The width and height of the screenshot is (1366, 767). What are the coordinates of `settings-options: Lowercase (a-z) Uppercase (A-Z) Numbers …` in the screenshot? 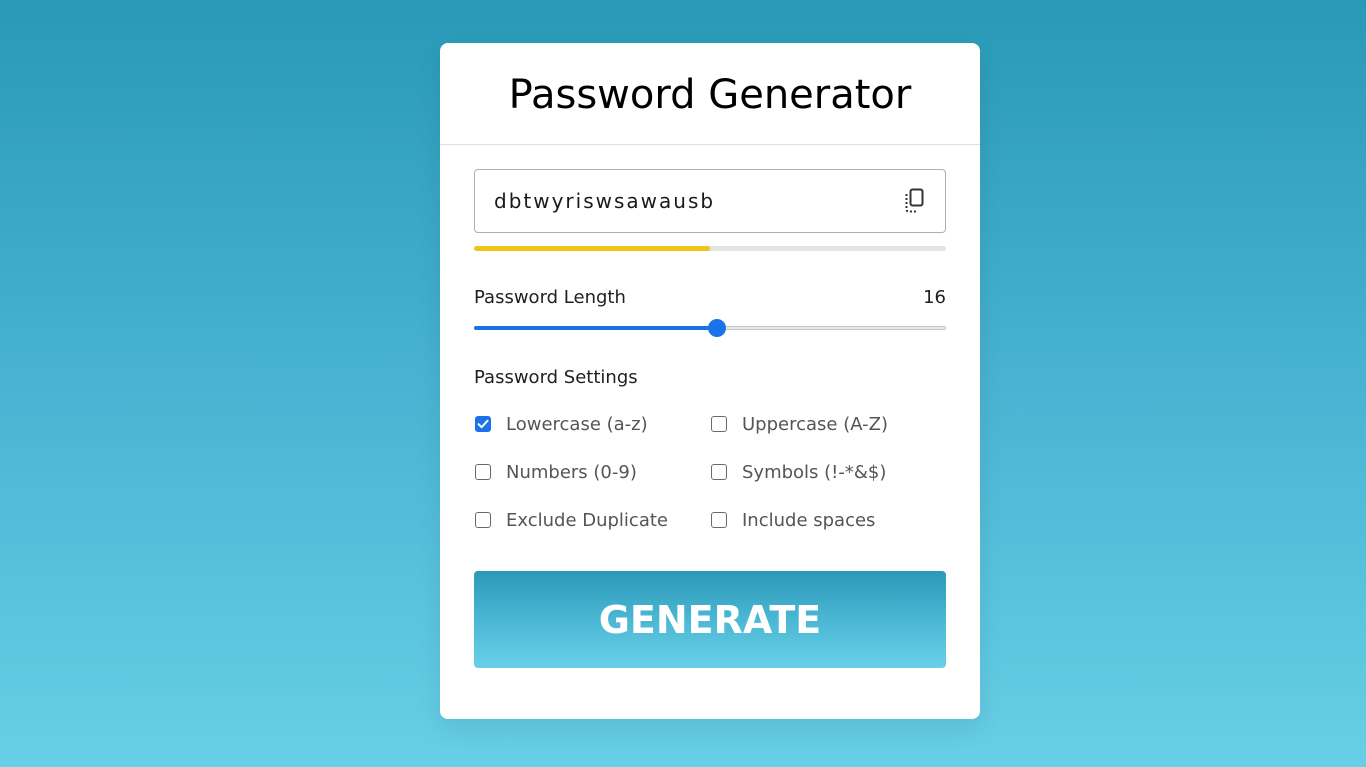 It's located at (710, 472).